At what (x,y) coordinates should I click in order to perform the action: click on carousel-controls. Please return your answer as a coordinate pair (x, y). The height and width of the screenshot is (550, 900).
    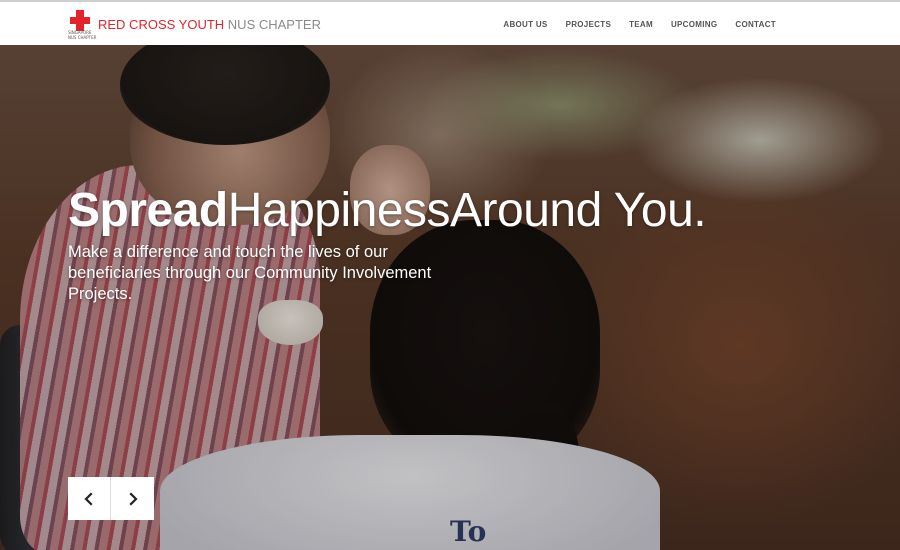
    Looking at the image, I should click on (111, 498).